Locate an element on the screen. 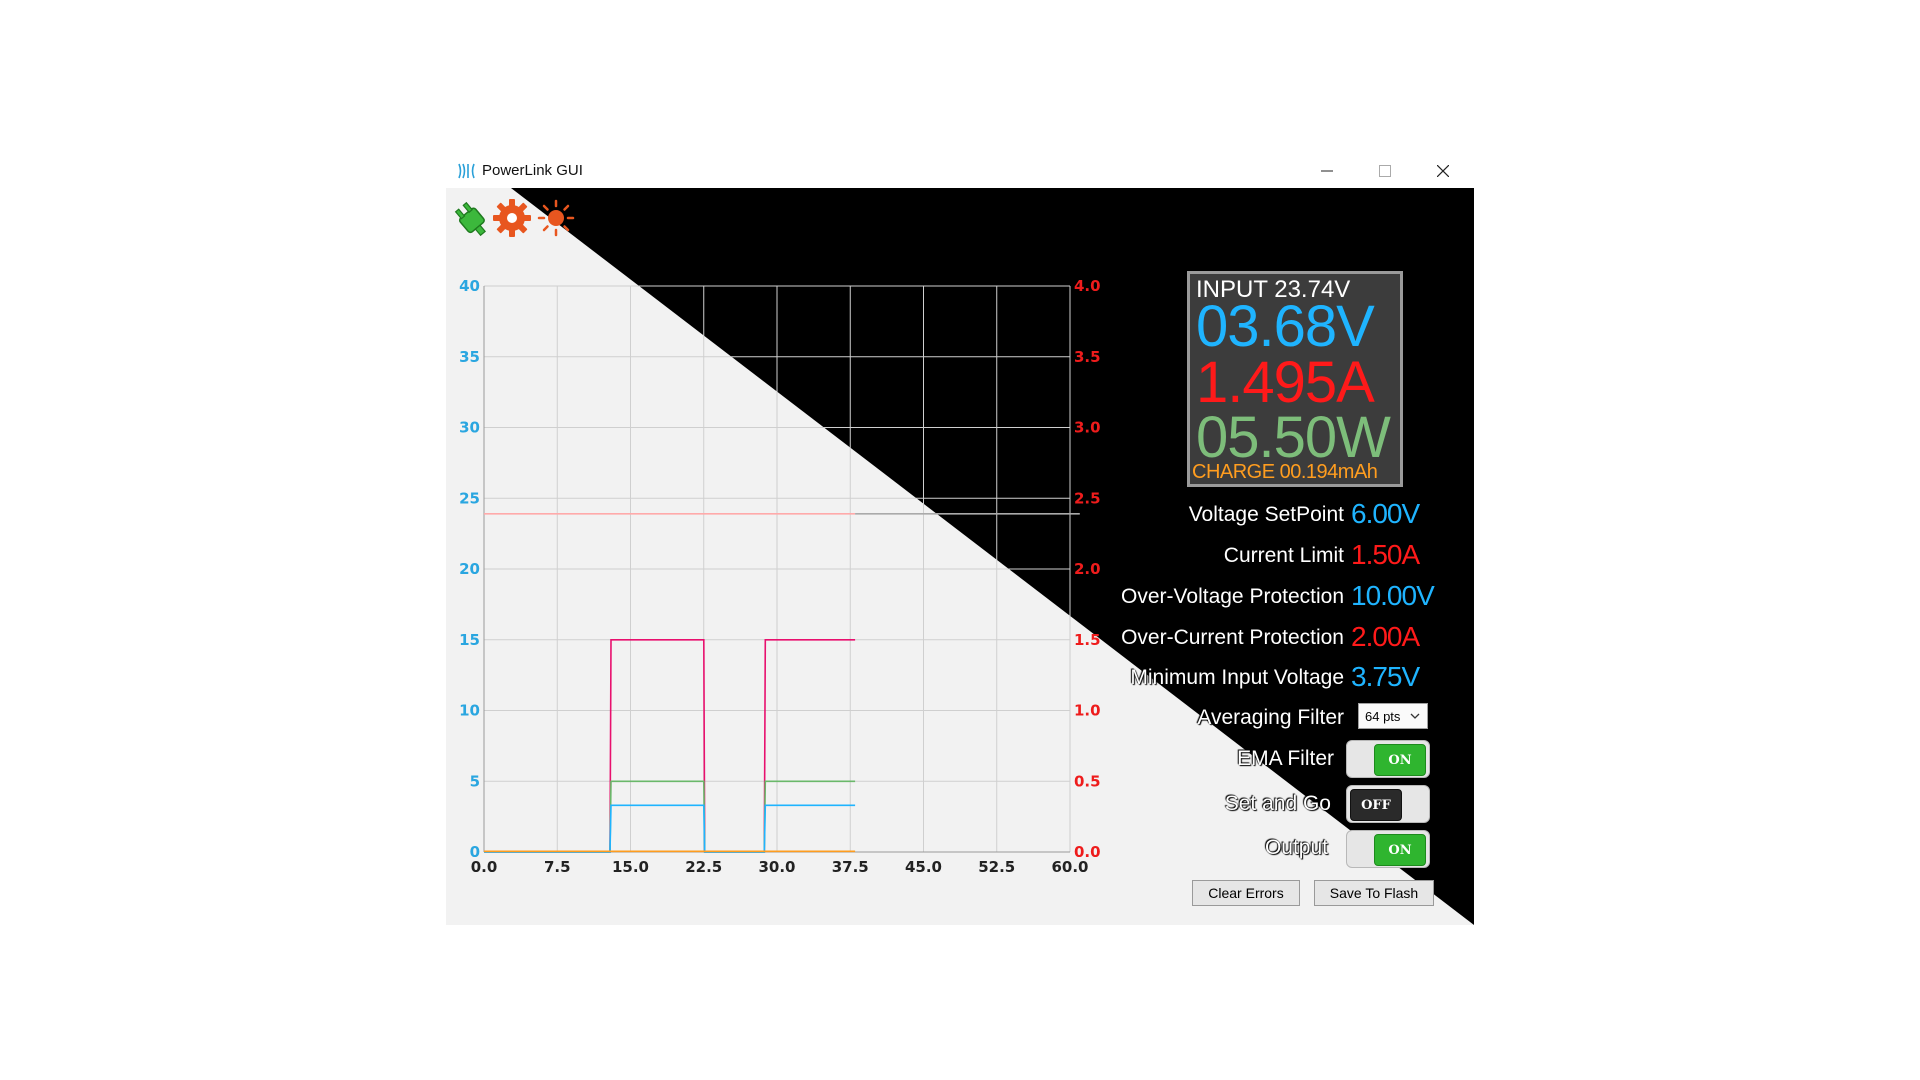 This screenshot has width=1920, height=1080. maximize-icon is located at coordinates (1385, 171).